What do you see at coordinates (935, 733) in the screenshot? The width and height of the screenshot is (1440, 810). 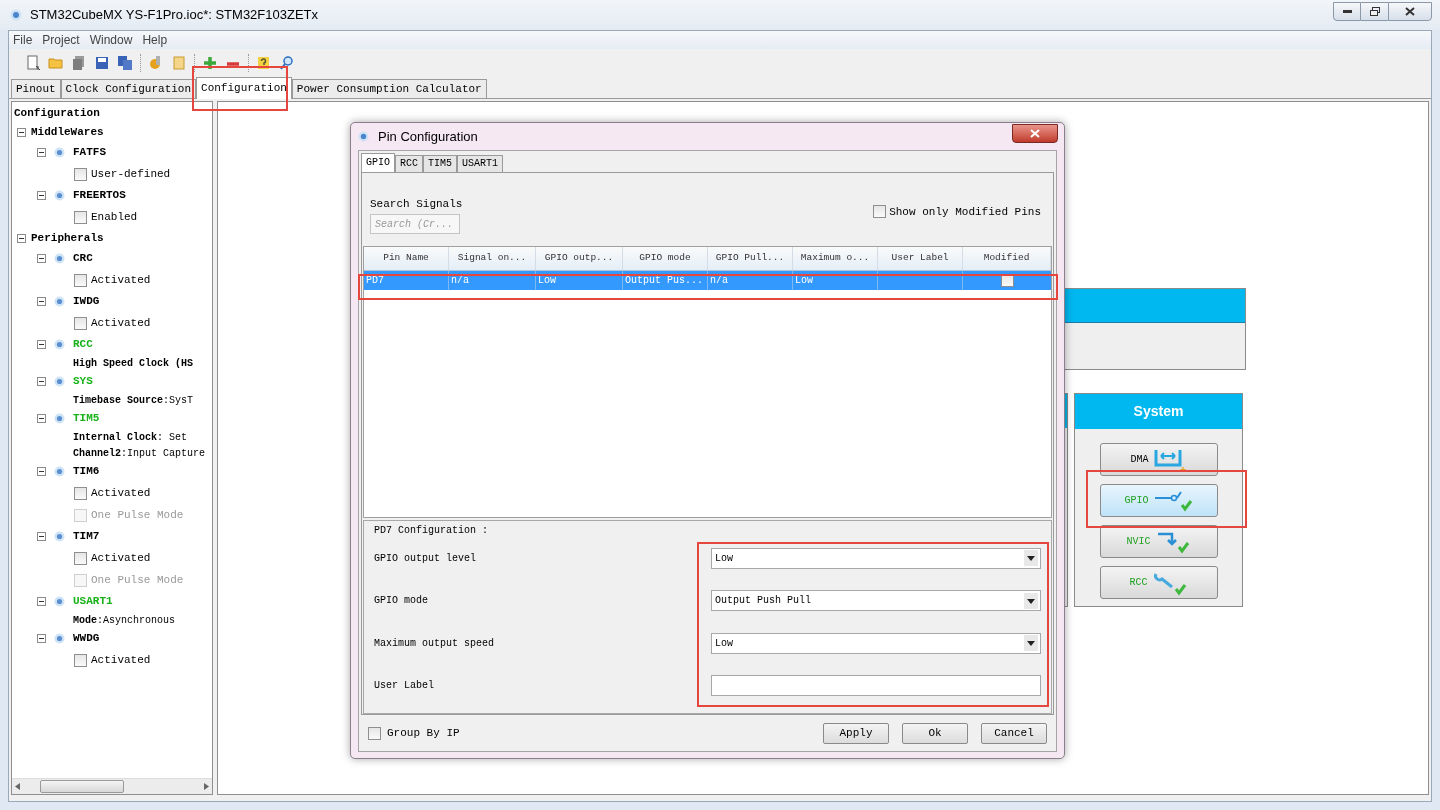 I see `dialog-button: Ok` at bounding box center [935, 733].